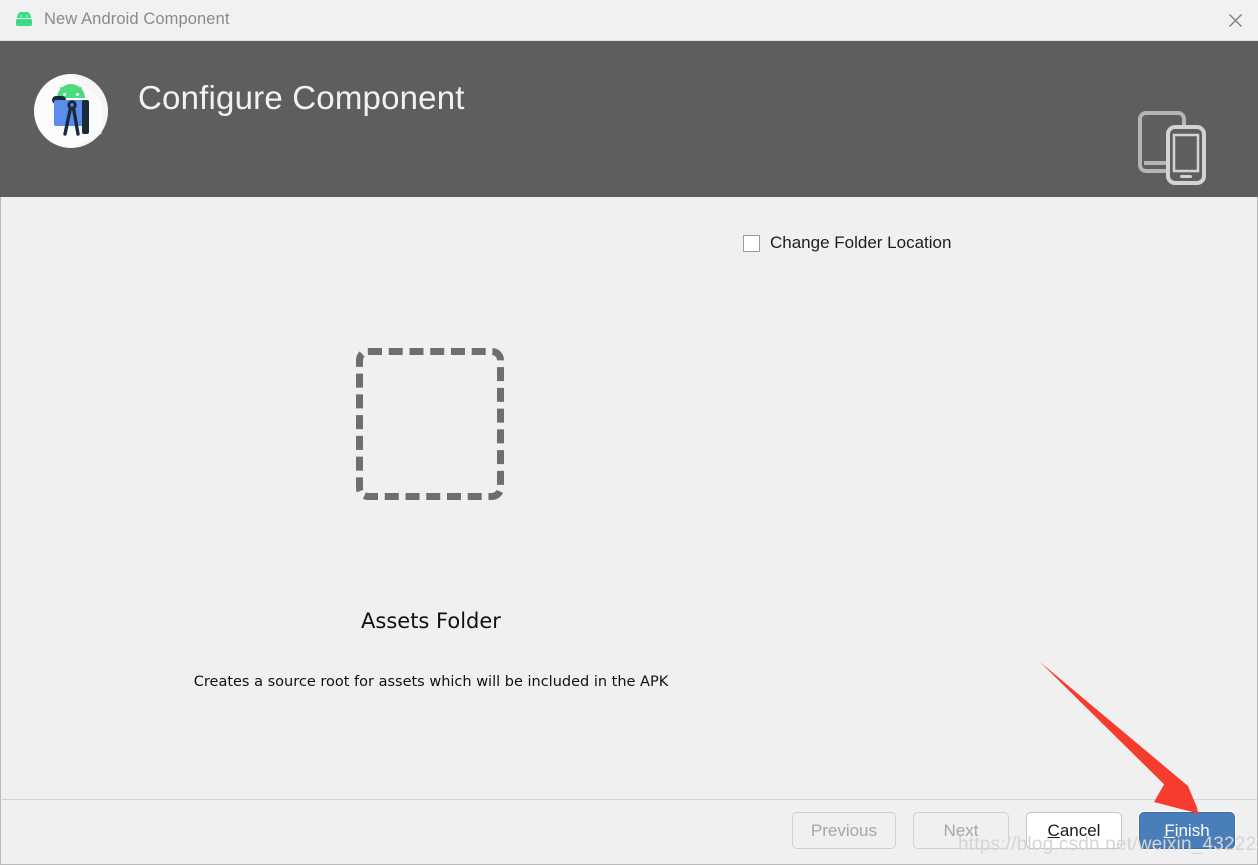 Image resolution: width=1258 pixels, height=865 pixels. I want to click on page-title: Configure Component, so click(301, 97).